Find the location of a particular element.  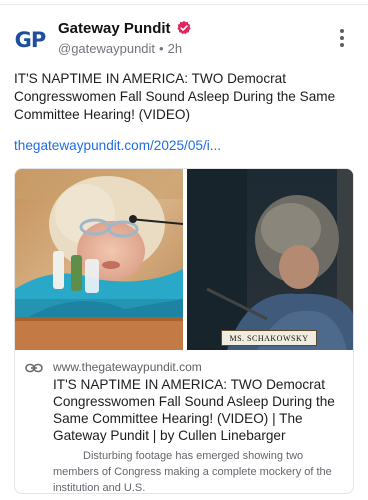

post-header: GP Gateway Pundit @gatewaypundit • 2h is located at coordinates (185, 40).